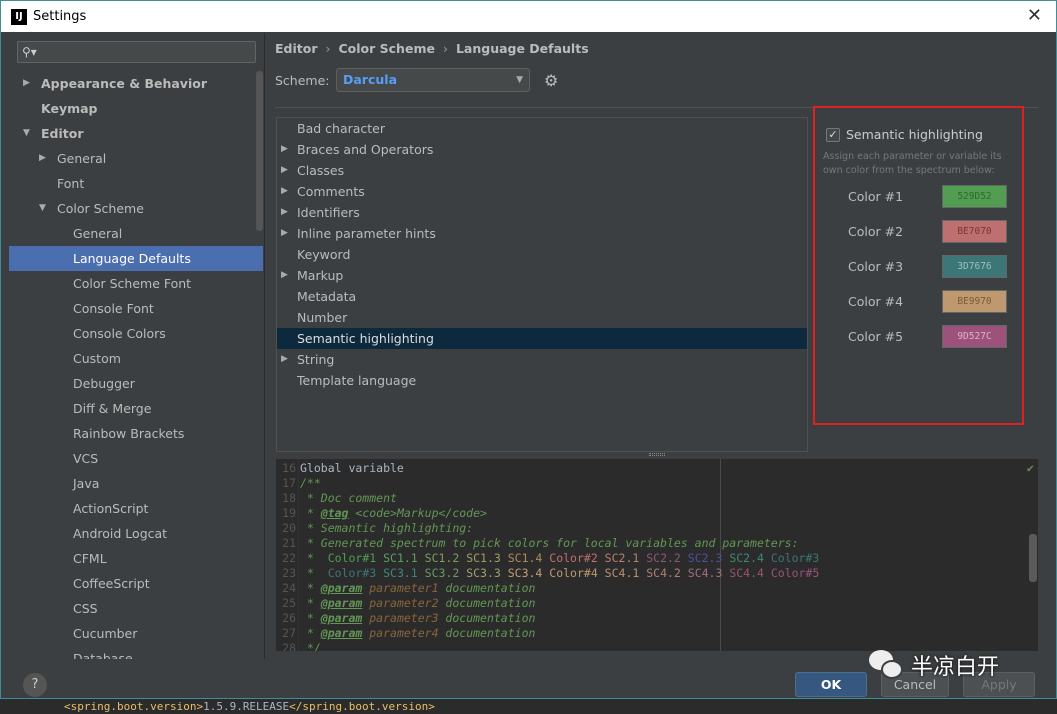 The width and height of the screenshot is (1057, 714). Describe the element at coordinates (136, 52) in the screenshot. I see `search-input: ⚲▾` at that location.